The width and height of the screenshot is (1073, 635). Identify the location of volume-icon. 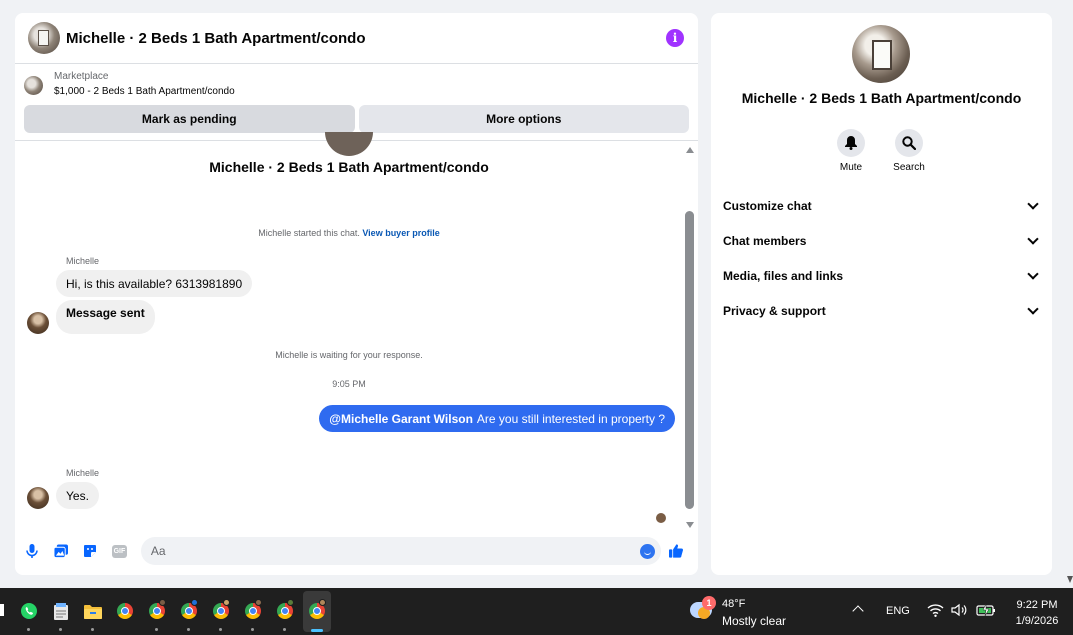
(960, 611).